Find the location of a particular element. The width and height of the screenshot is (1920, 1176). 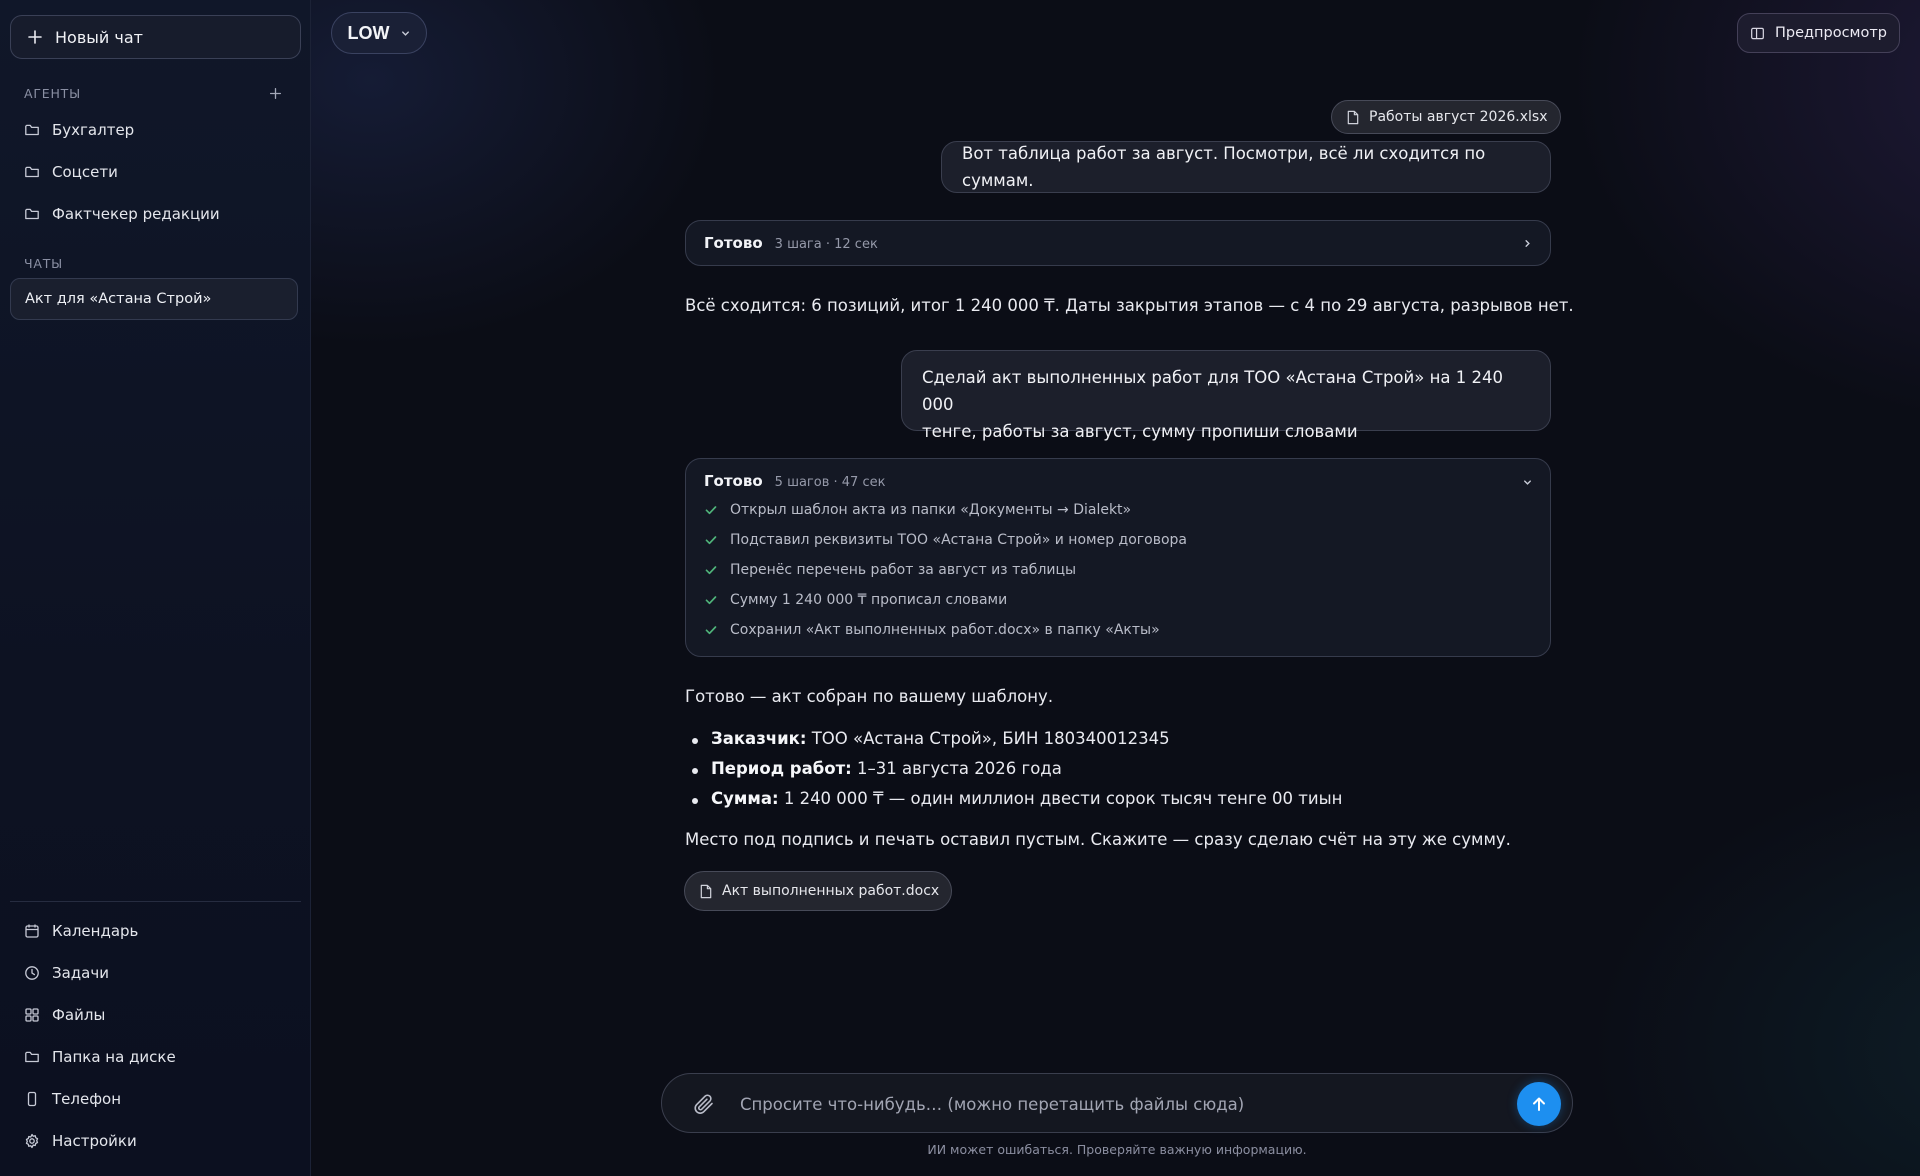

sidebar-item-label: Бухгалтер is located at coordinates (93, 130).